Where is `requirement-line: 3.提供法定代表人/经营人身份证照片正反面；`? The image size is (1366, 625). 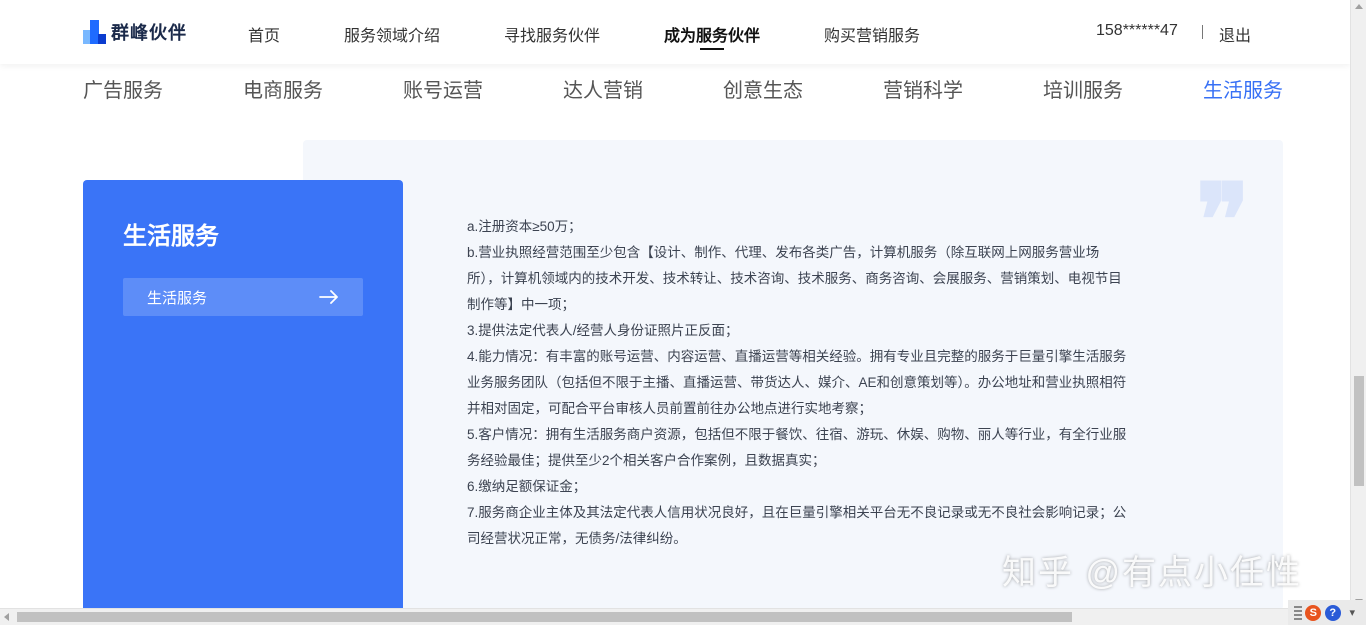
requirement-line: 3.提供法定代表人/经营人身份证照片正反面； is located at coordinates (603, 330).